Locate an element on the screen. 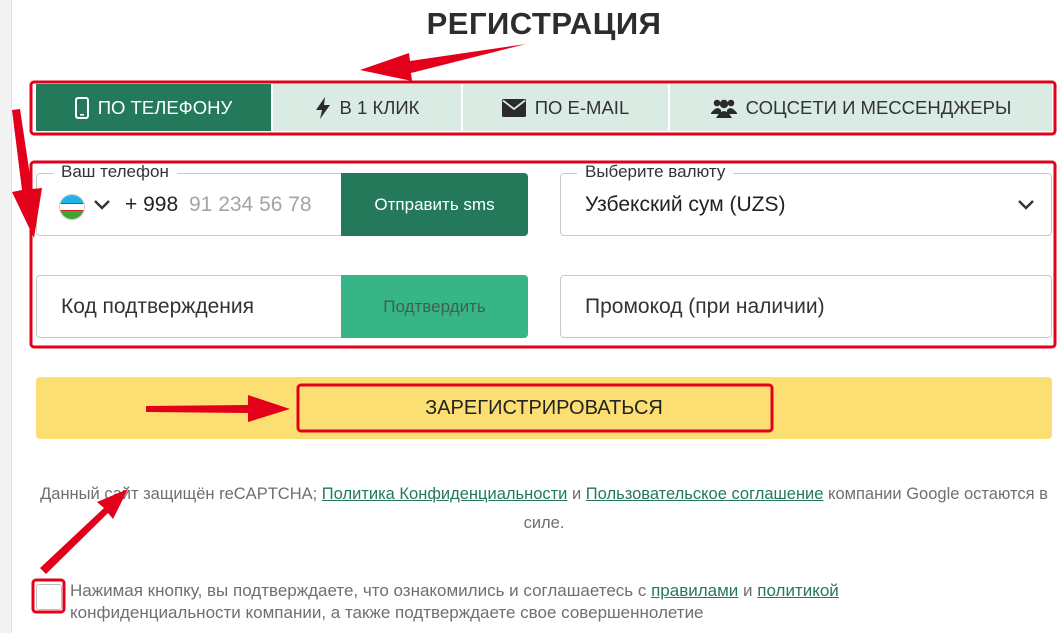  confirmation-code-field: Подтвердить is located at coordinates (282, 306).